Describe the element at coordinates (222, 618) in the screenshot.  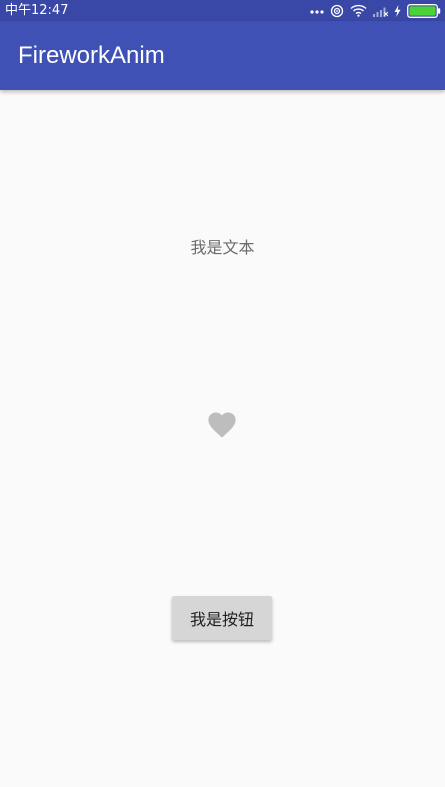
I see `main-button: 我是按钮` at that location.